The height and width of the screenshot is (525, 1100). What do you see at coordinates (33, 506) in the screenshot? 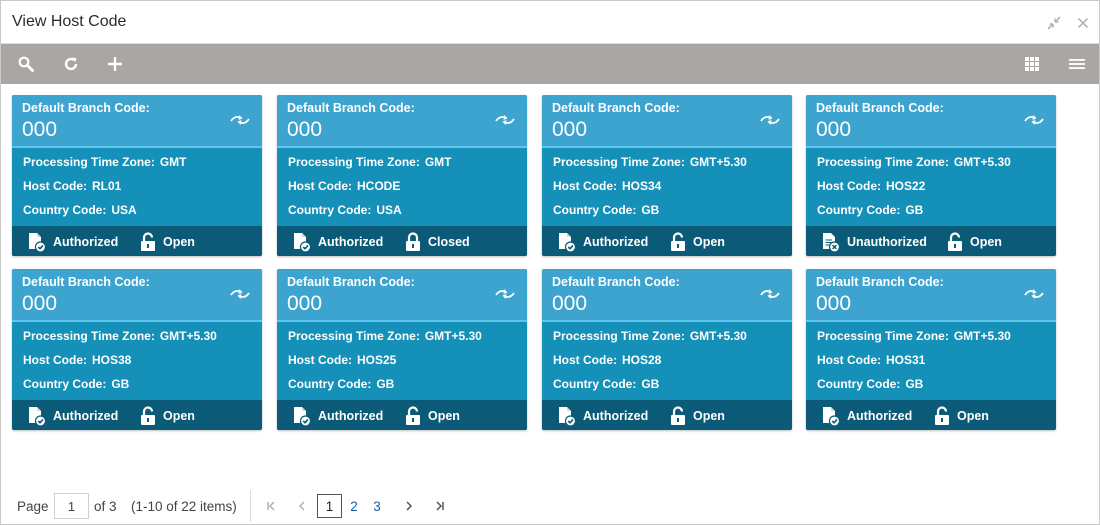
I see `page-label: Page` at bounding box center [33, 506].